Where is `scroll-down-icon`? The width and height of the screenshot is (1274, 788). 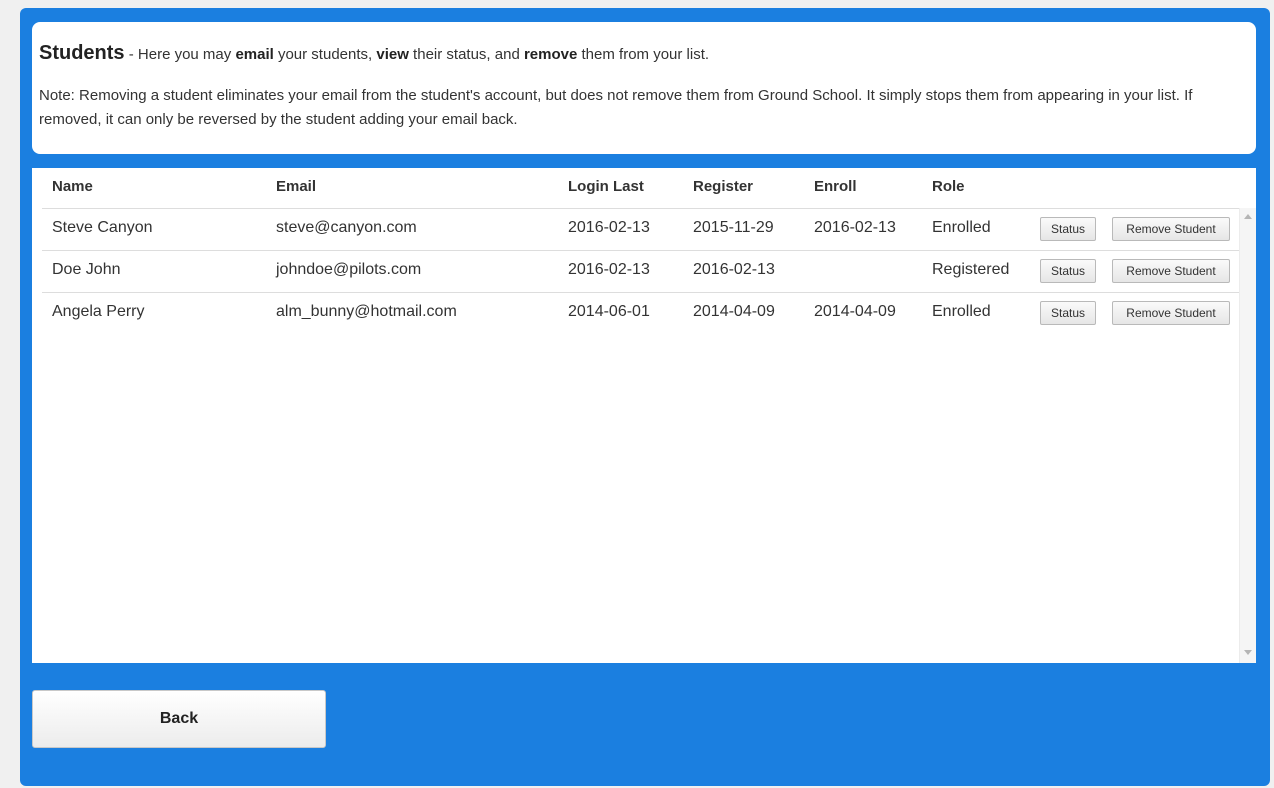
scroll-down-icon is located at coordinates (1248, 652).